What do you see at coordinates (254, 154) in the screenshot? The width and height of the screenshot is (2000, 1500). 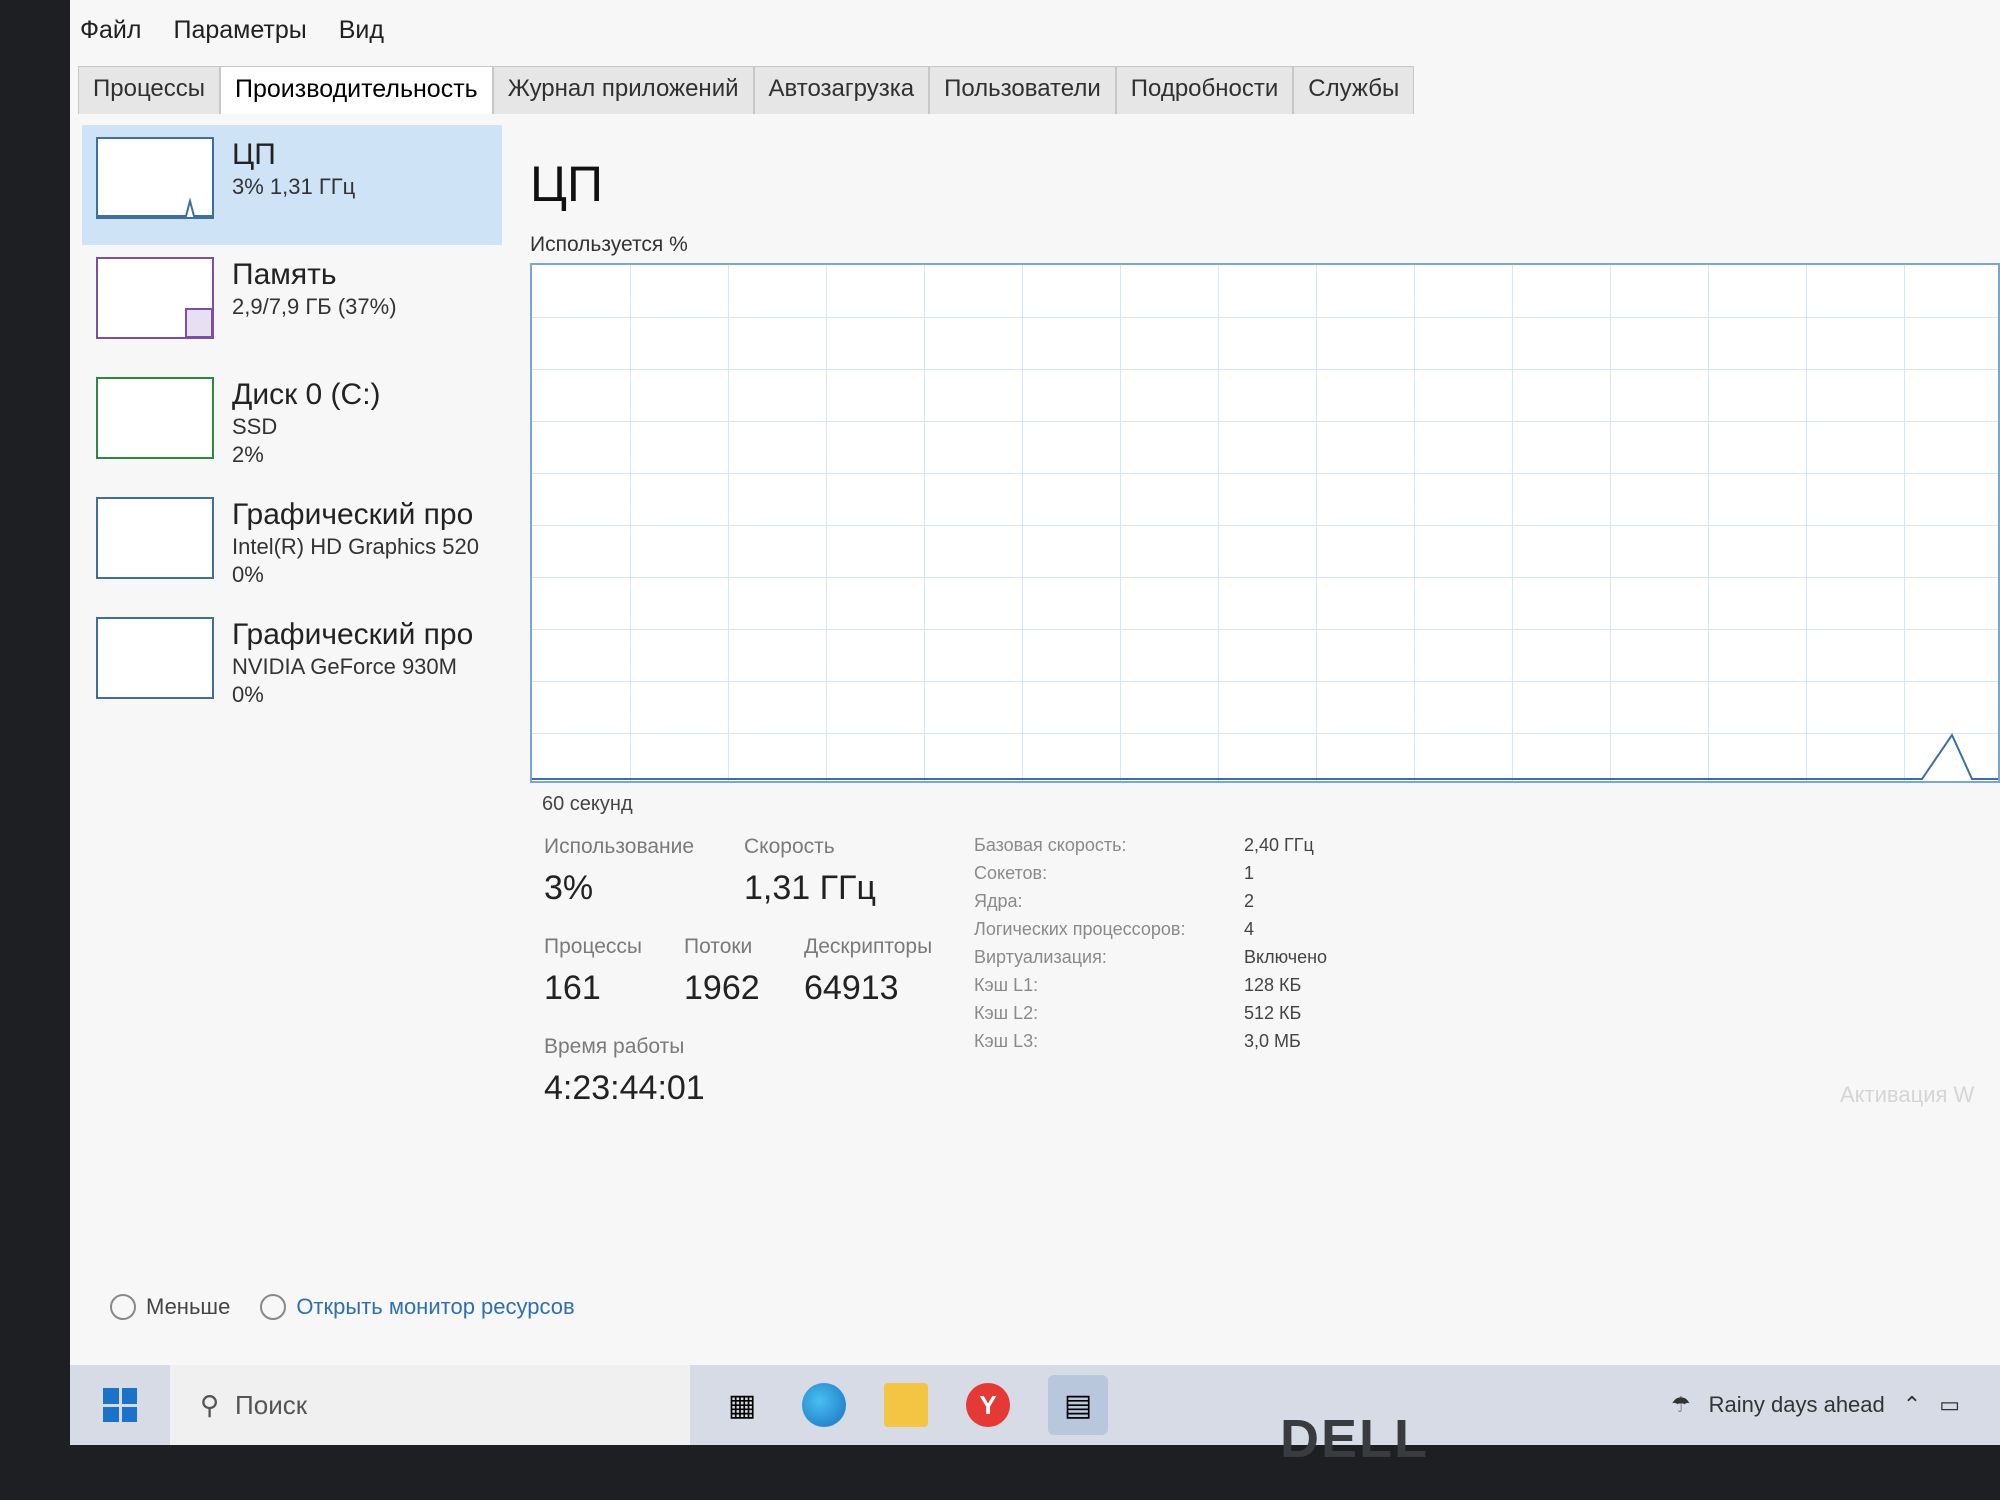 I see `sidebar-item-title: ЦП` at bounding box center [254, 154].